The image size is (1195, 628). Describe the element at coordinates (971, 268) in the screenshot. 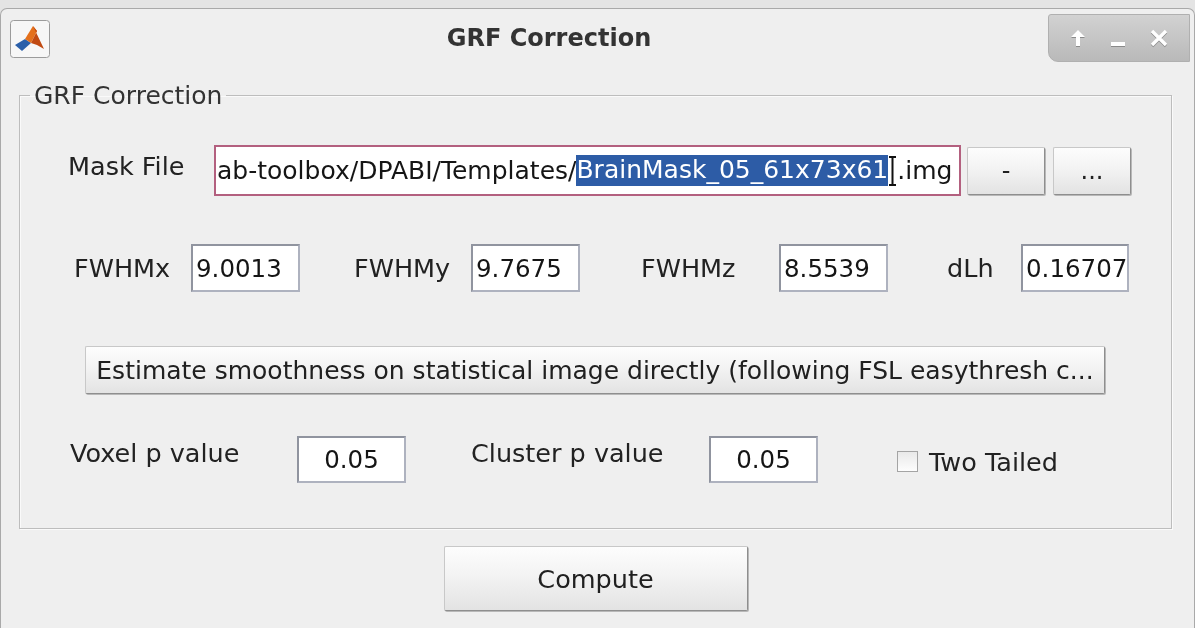

I see `field-label: dLh` at that location.